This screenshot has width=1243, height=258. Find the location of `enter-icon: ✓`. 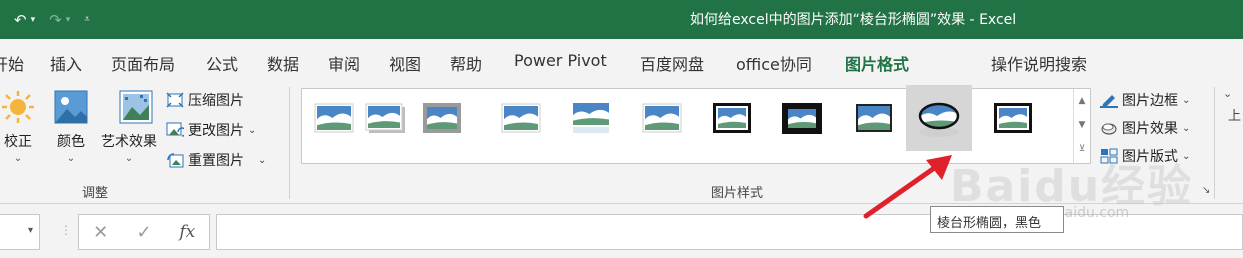

enter-icon: ✓ is located at coordinates (143, 232).